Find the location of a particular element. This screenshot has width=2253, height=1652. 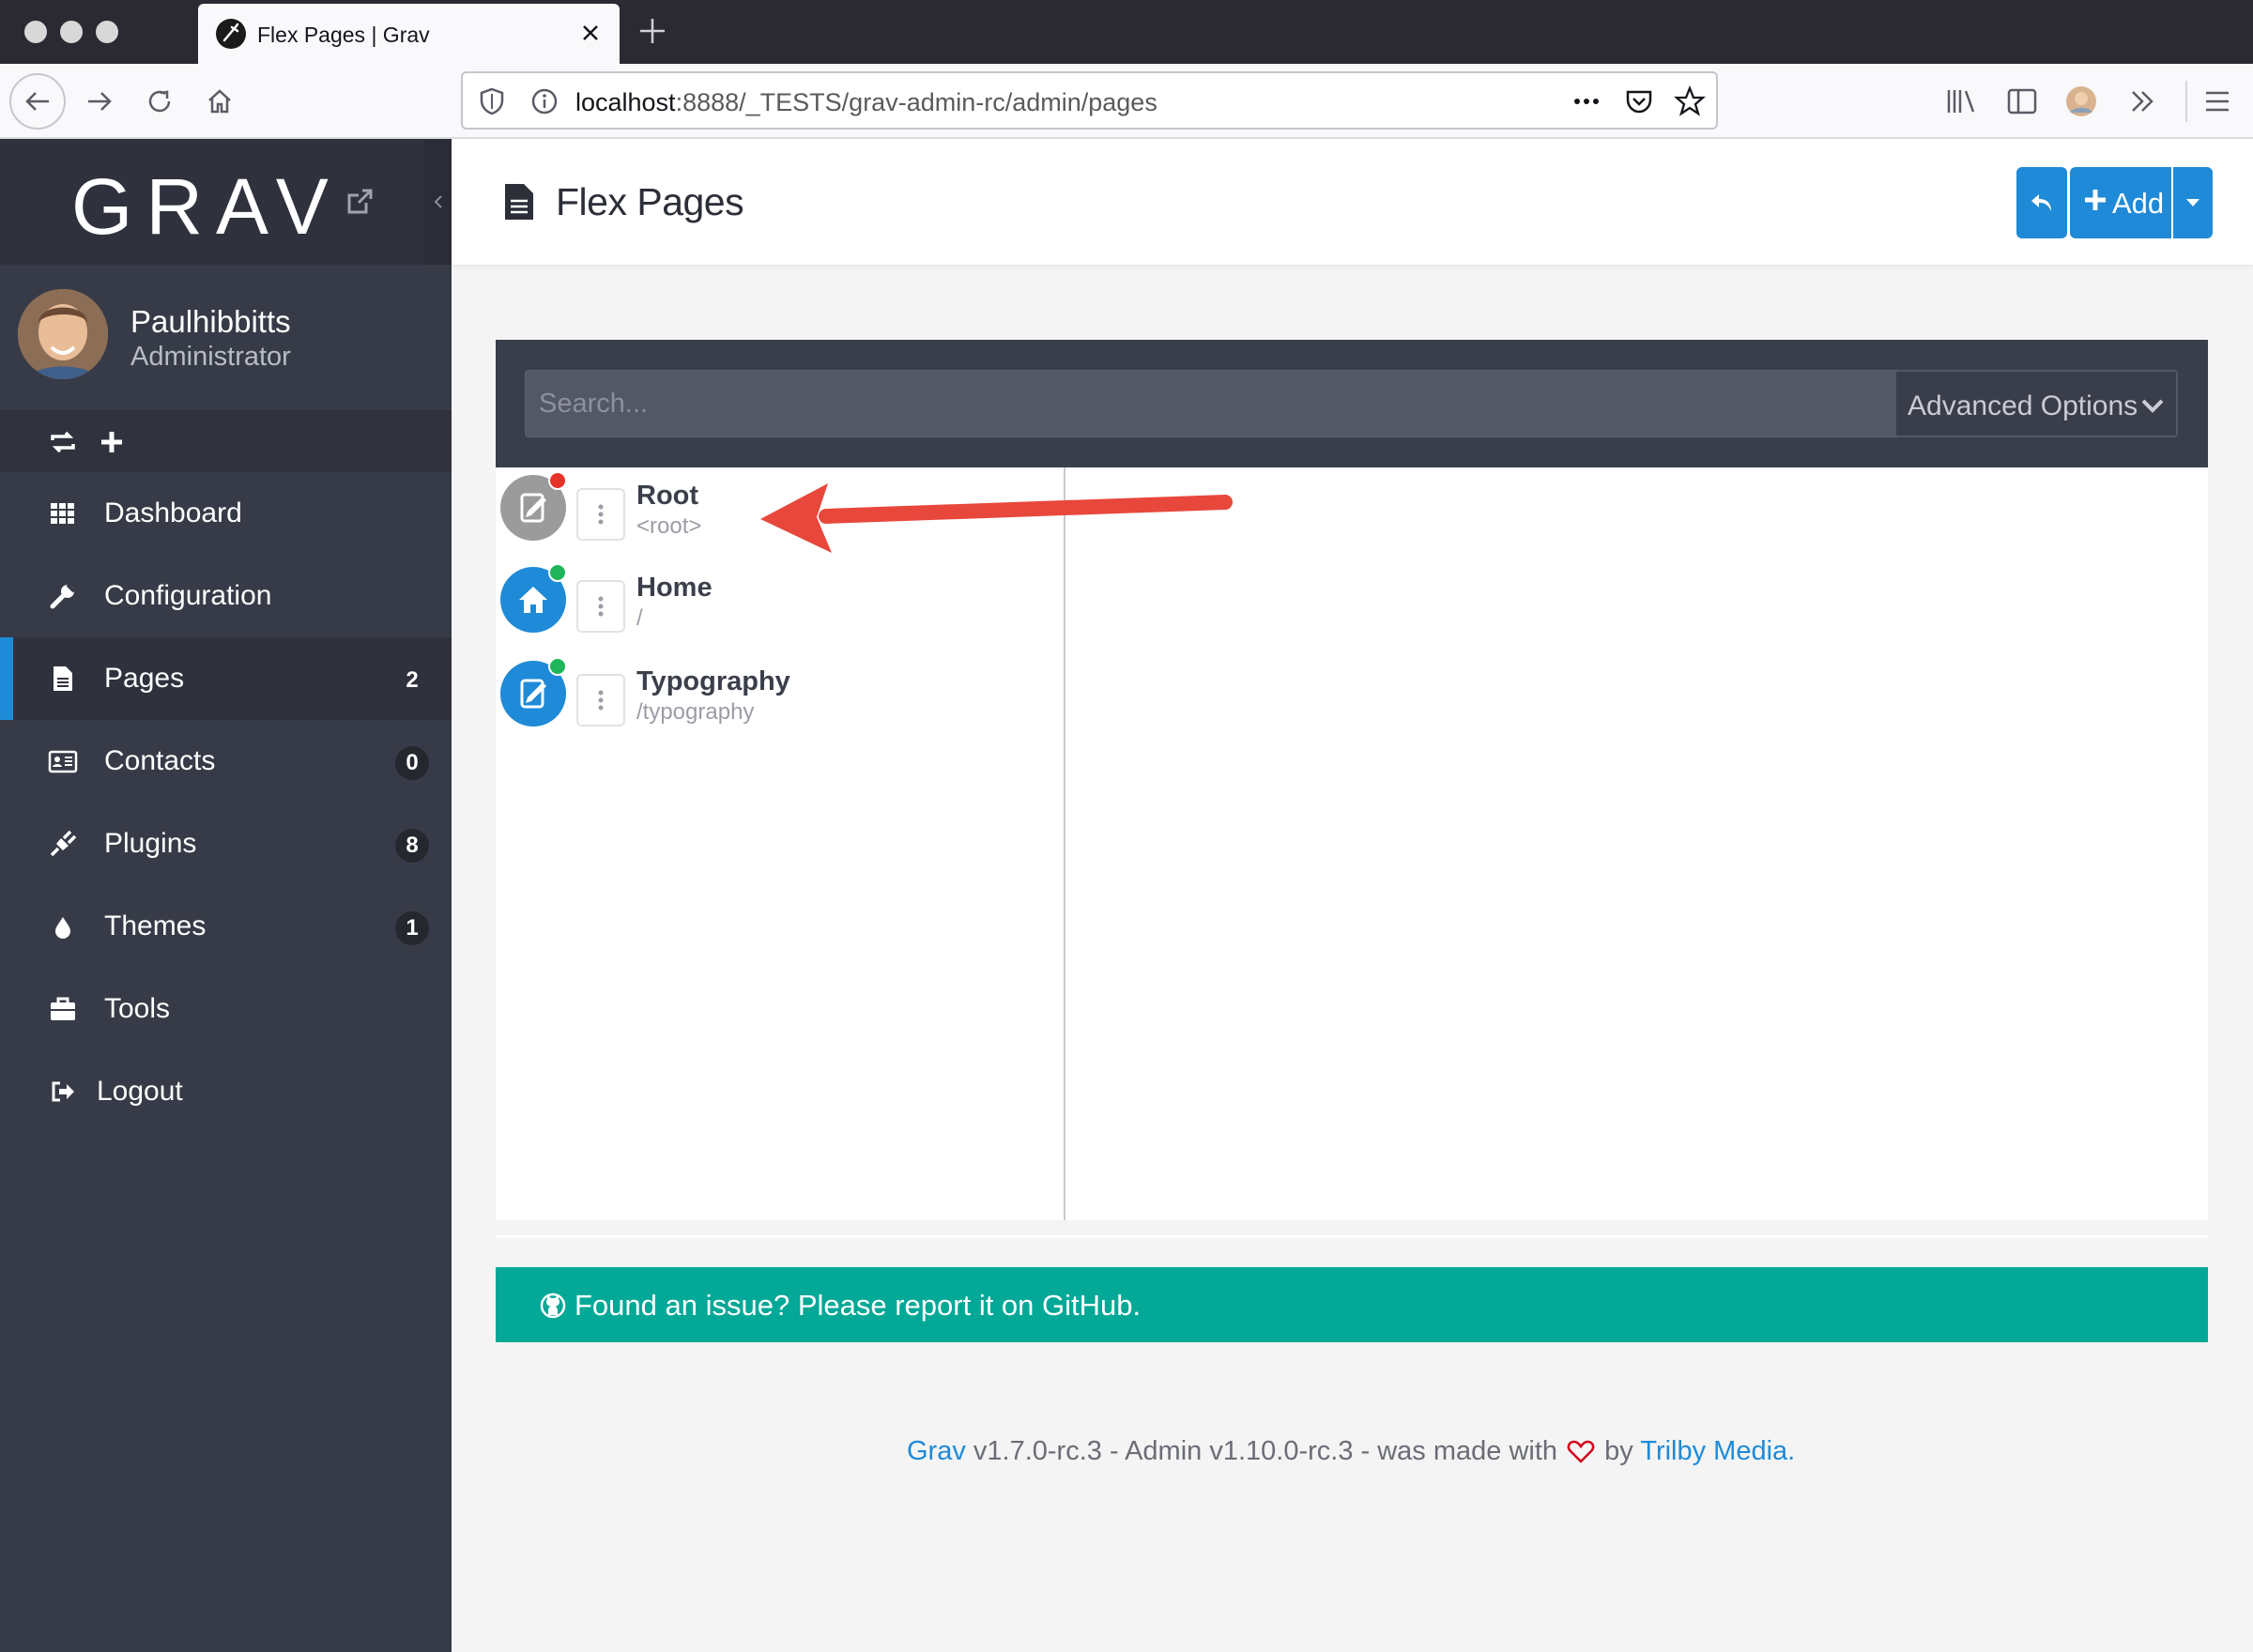

sidebar-item-logout: Logout is located at coordinates (226, 1091).